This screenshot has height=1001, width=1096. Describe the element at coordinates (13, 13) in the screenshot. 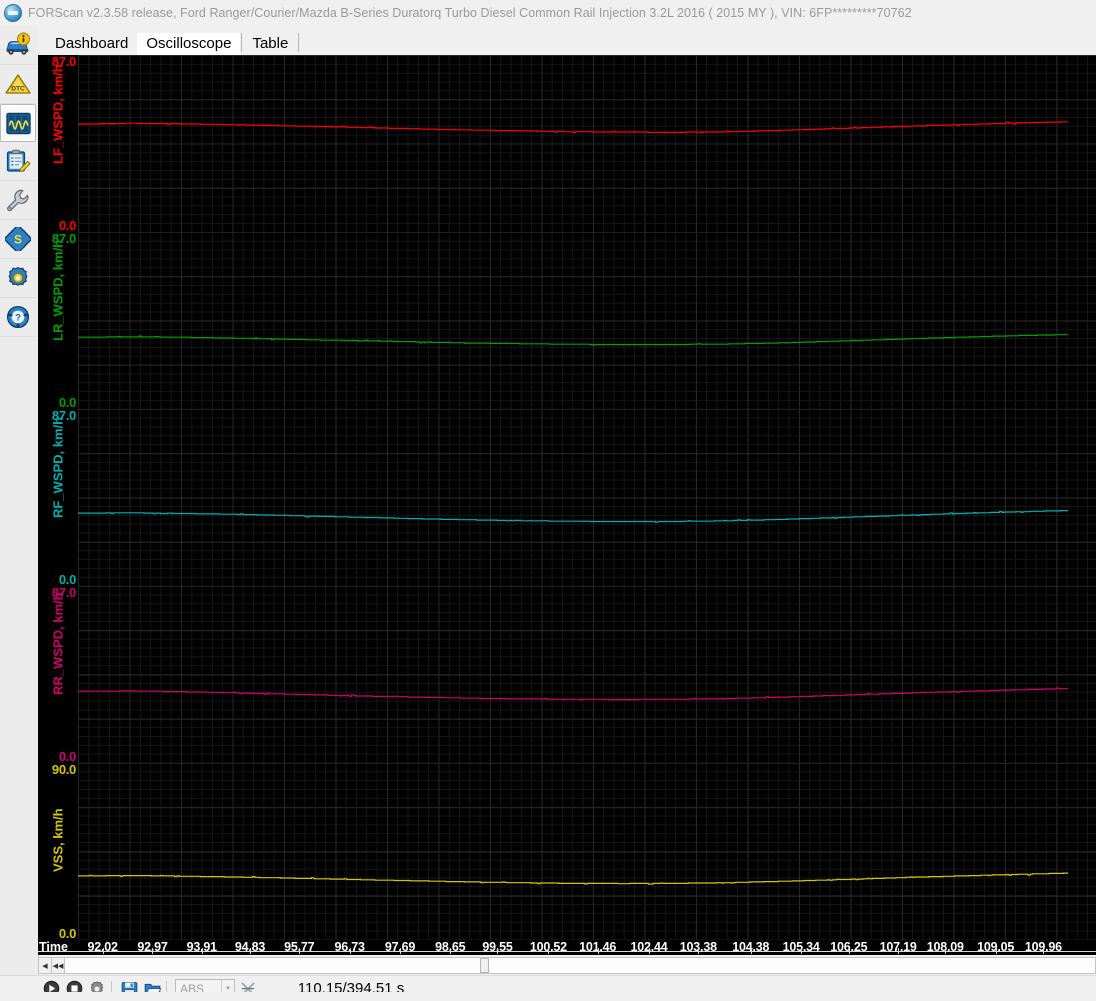

I see `forscan-logo-icon` at that location.